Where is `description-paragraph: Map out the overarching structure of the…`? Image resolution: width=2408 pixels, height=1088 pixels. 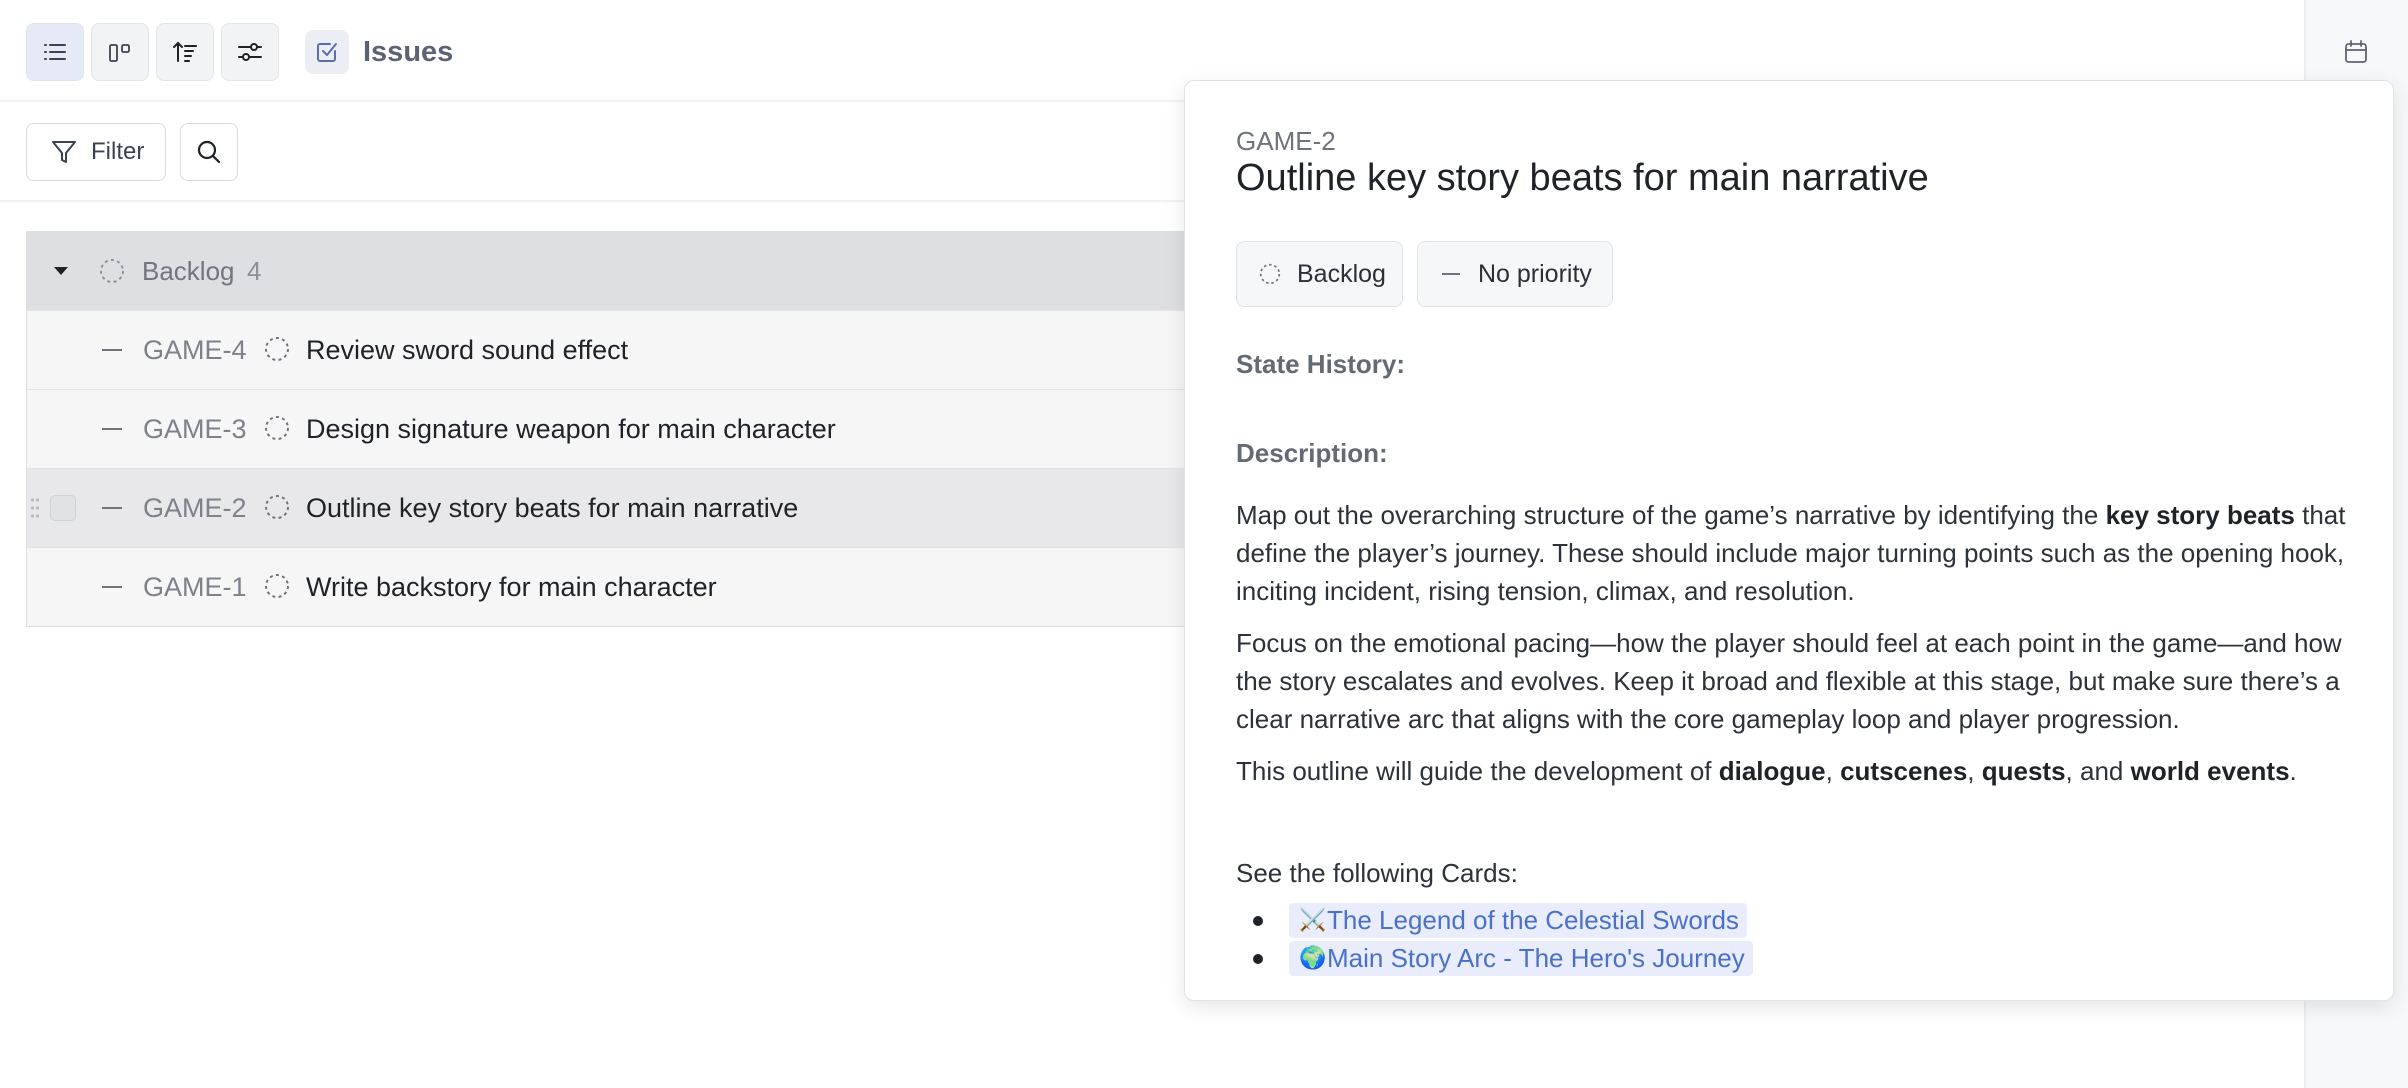 description-paragraph: Map out the overarching structure of the… is located at coordinates (1791, 553).